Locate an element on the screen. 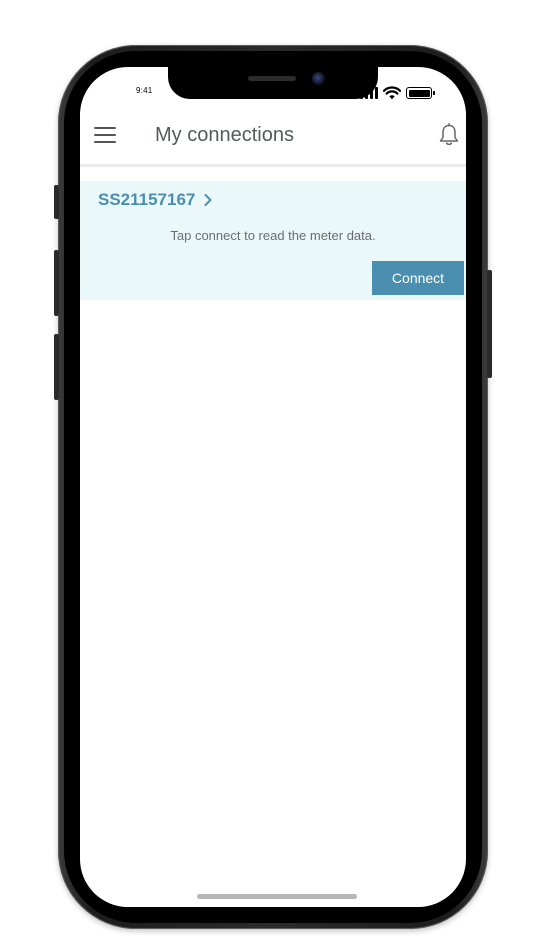 This screenshot has height=950, width=534. silent-switch is located at coordinates (56, 202).